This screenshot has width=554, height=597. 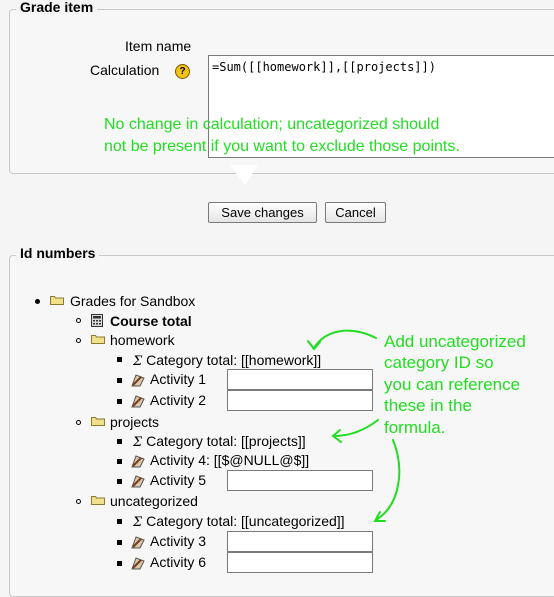 What do you see at coordinates (345, 339) in the screenshot?
I see `arrow-to-homework` at bounding box center [345, 339].